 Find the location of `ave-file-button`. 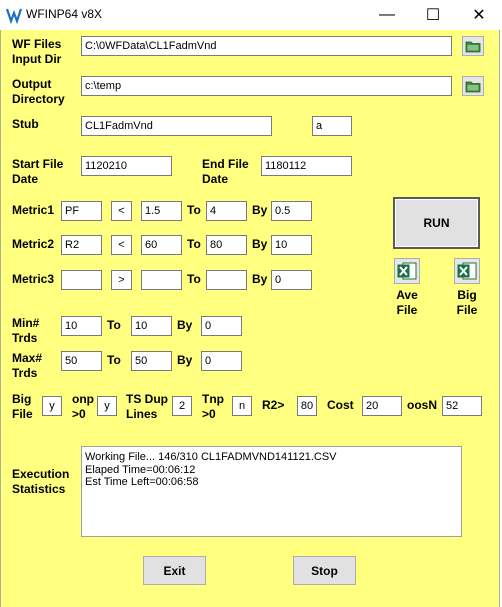

ave-file-button is located at coordinates (407, 271).